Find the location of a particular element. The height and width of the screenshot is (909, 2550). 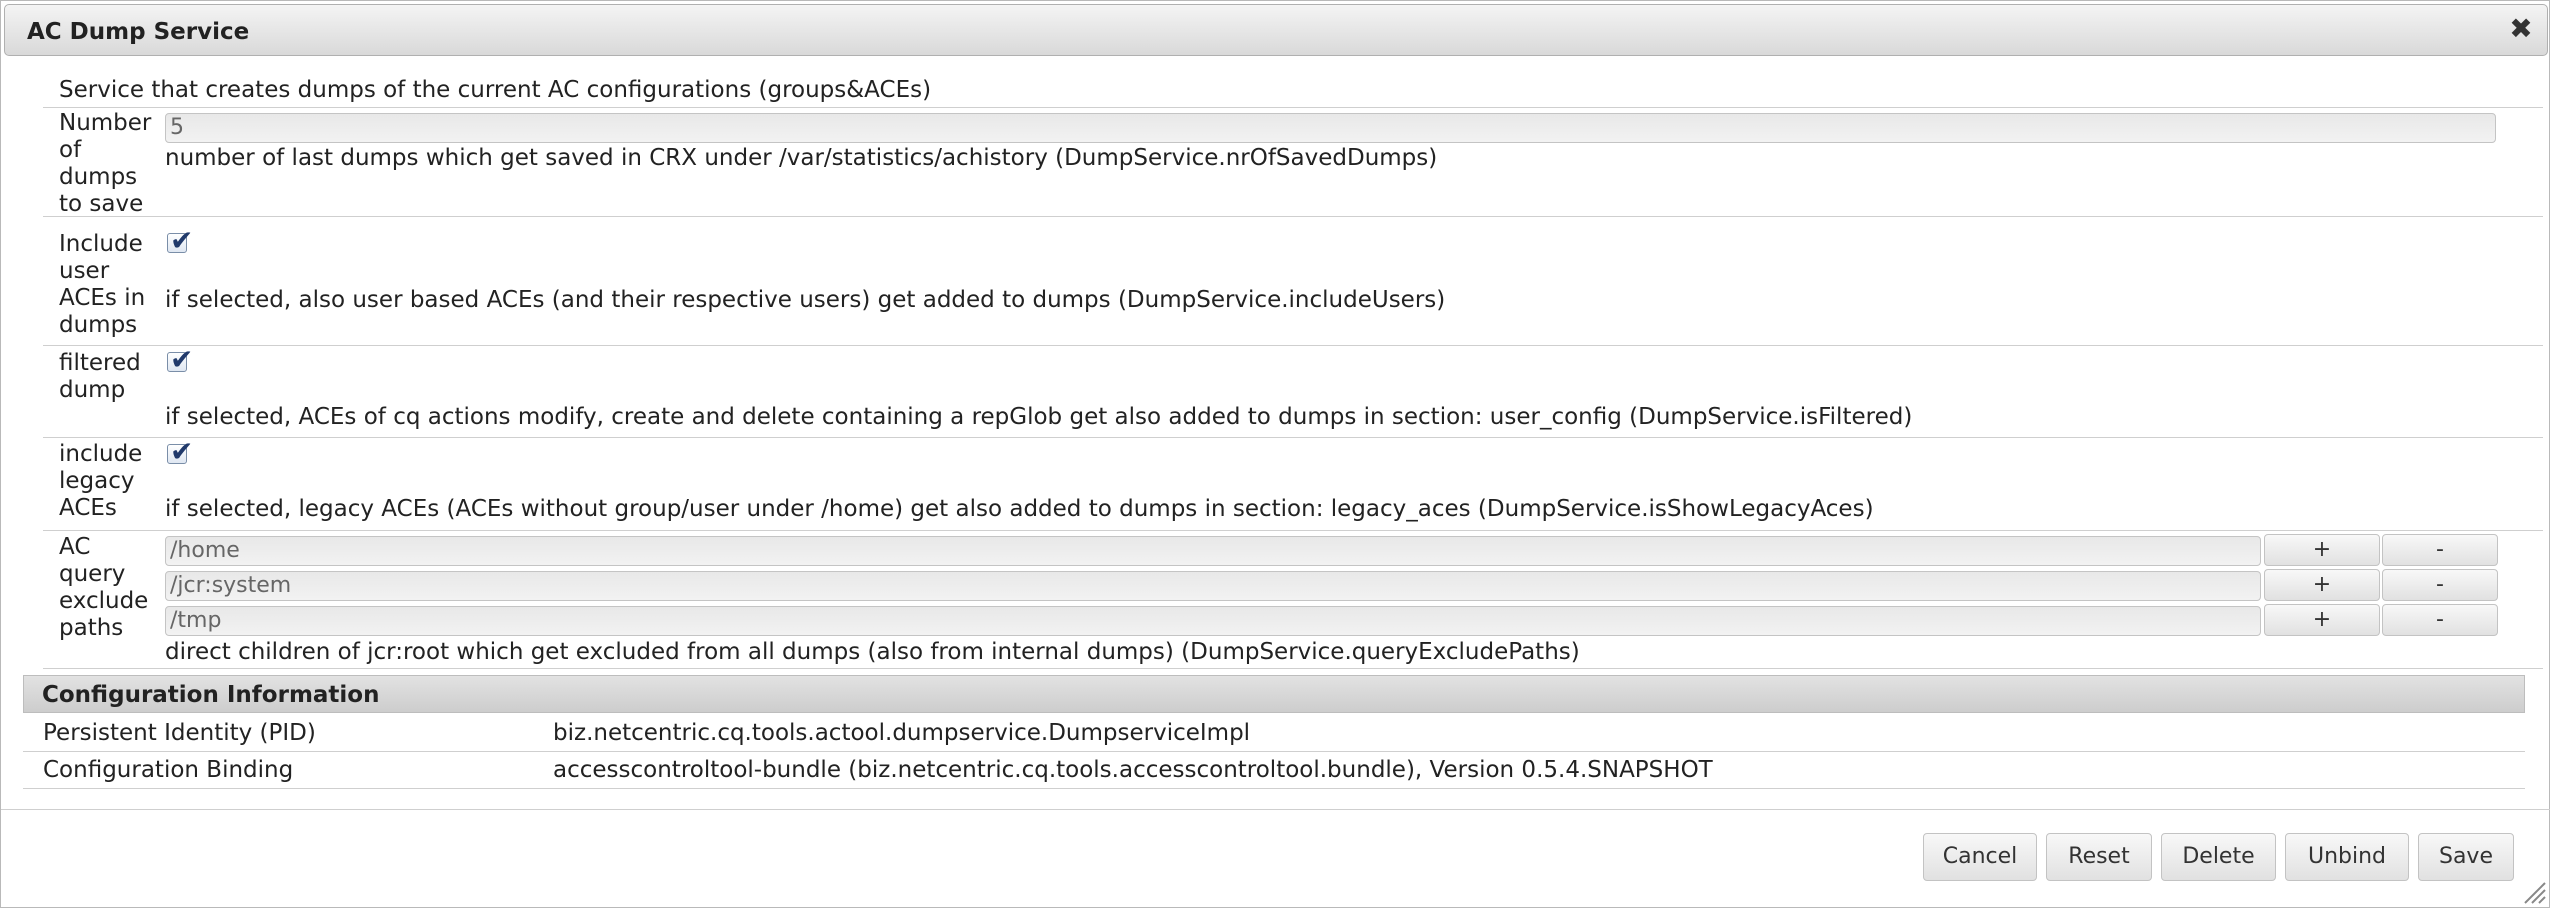

property-label-exclude-paths: AC query exclude paths is located at coordinates (106, 588).